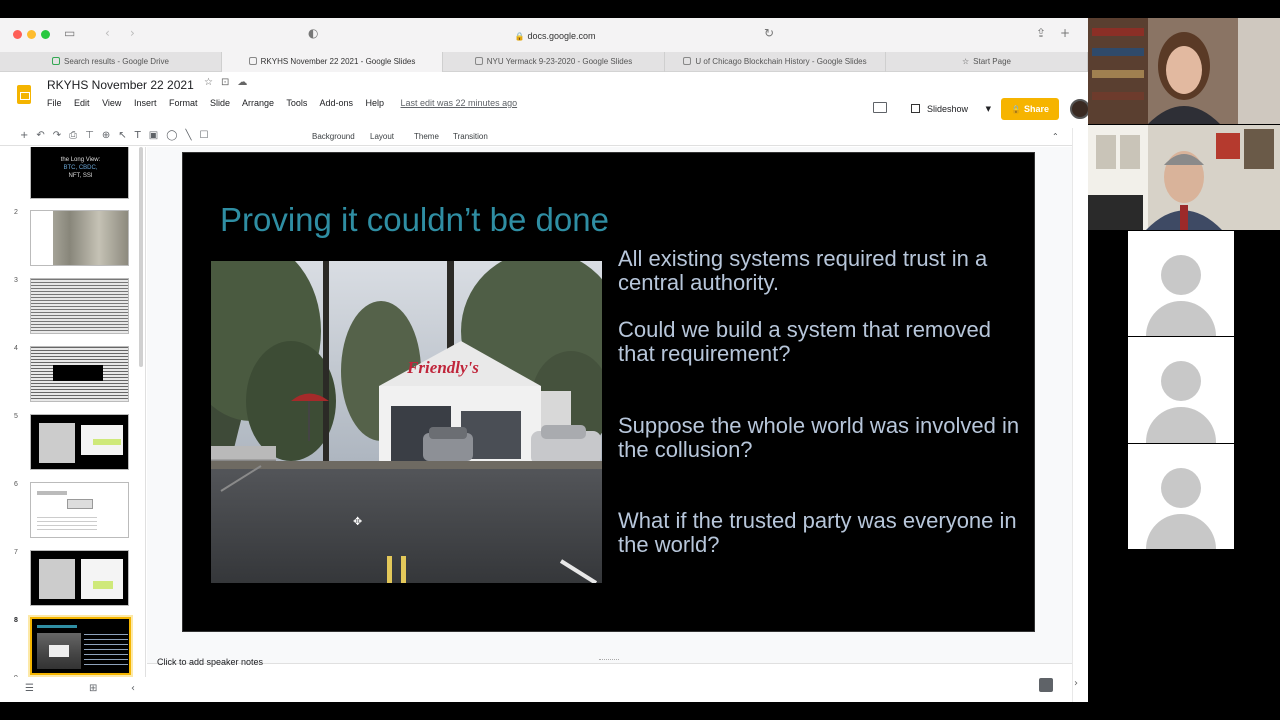  Describe the element at coordinates (111, 62) in the screenshot. I see `tab-drive-search: Search results - Google Drive` at that location.